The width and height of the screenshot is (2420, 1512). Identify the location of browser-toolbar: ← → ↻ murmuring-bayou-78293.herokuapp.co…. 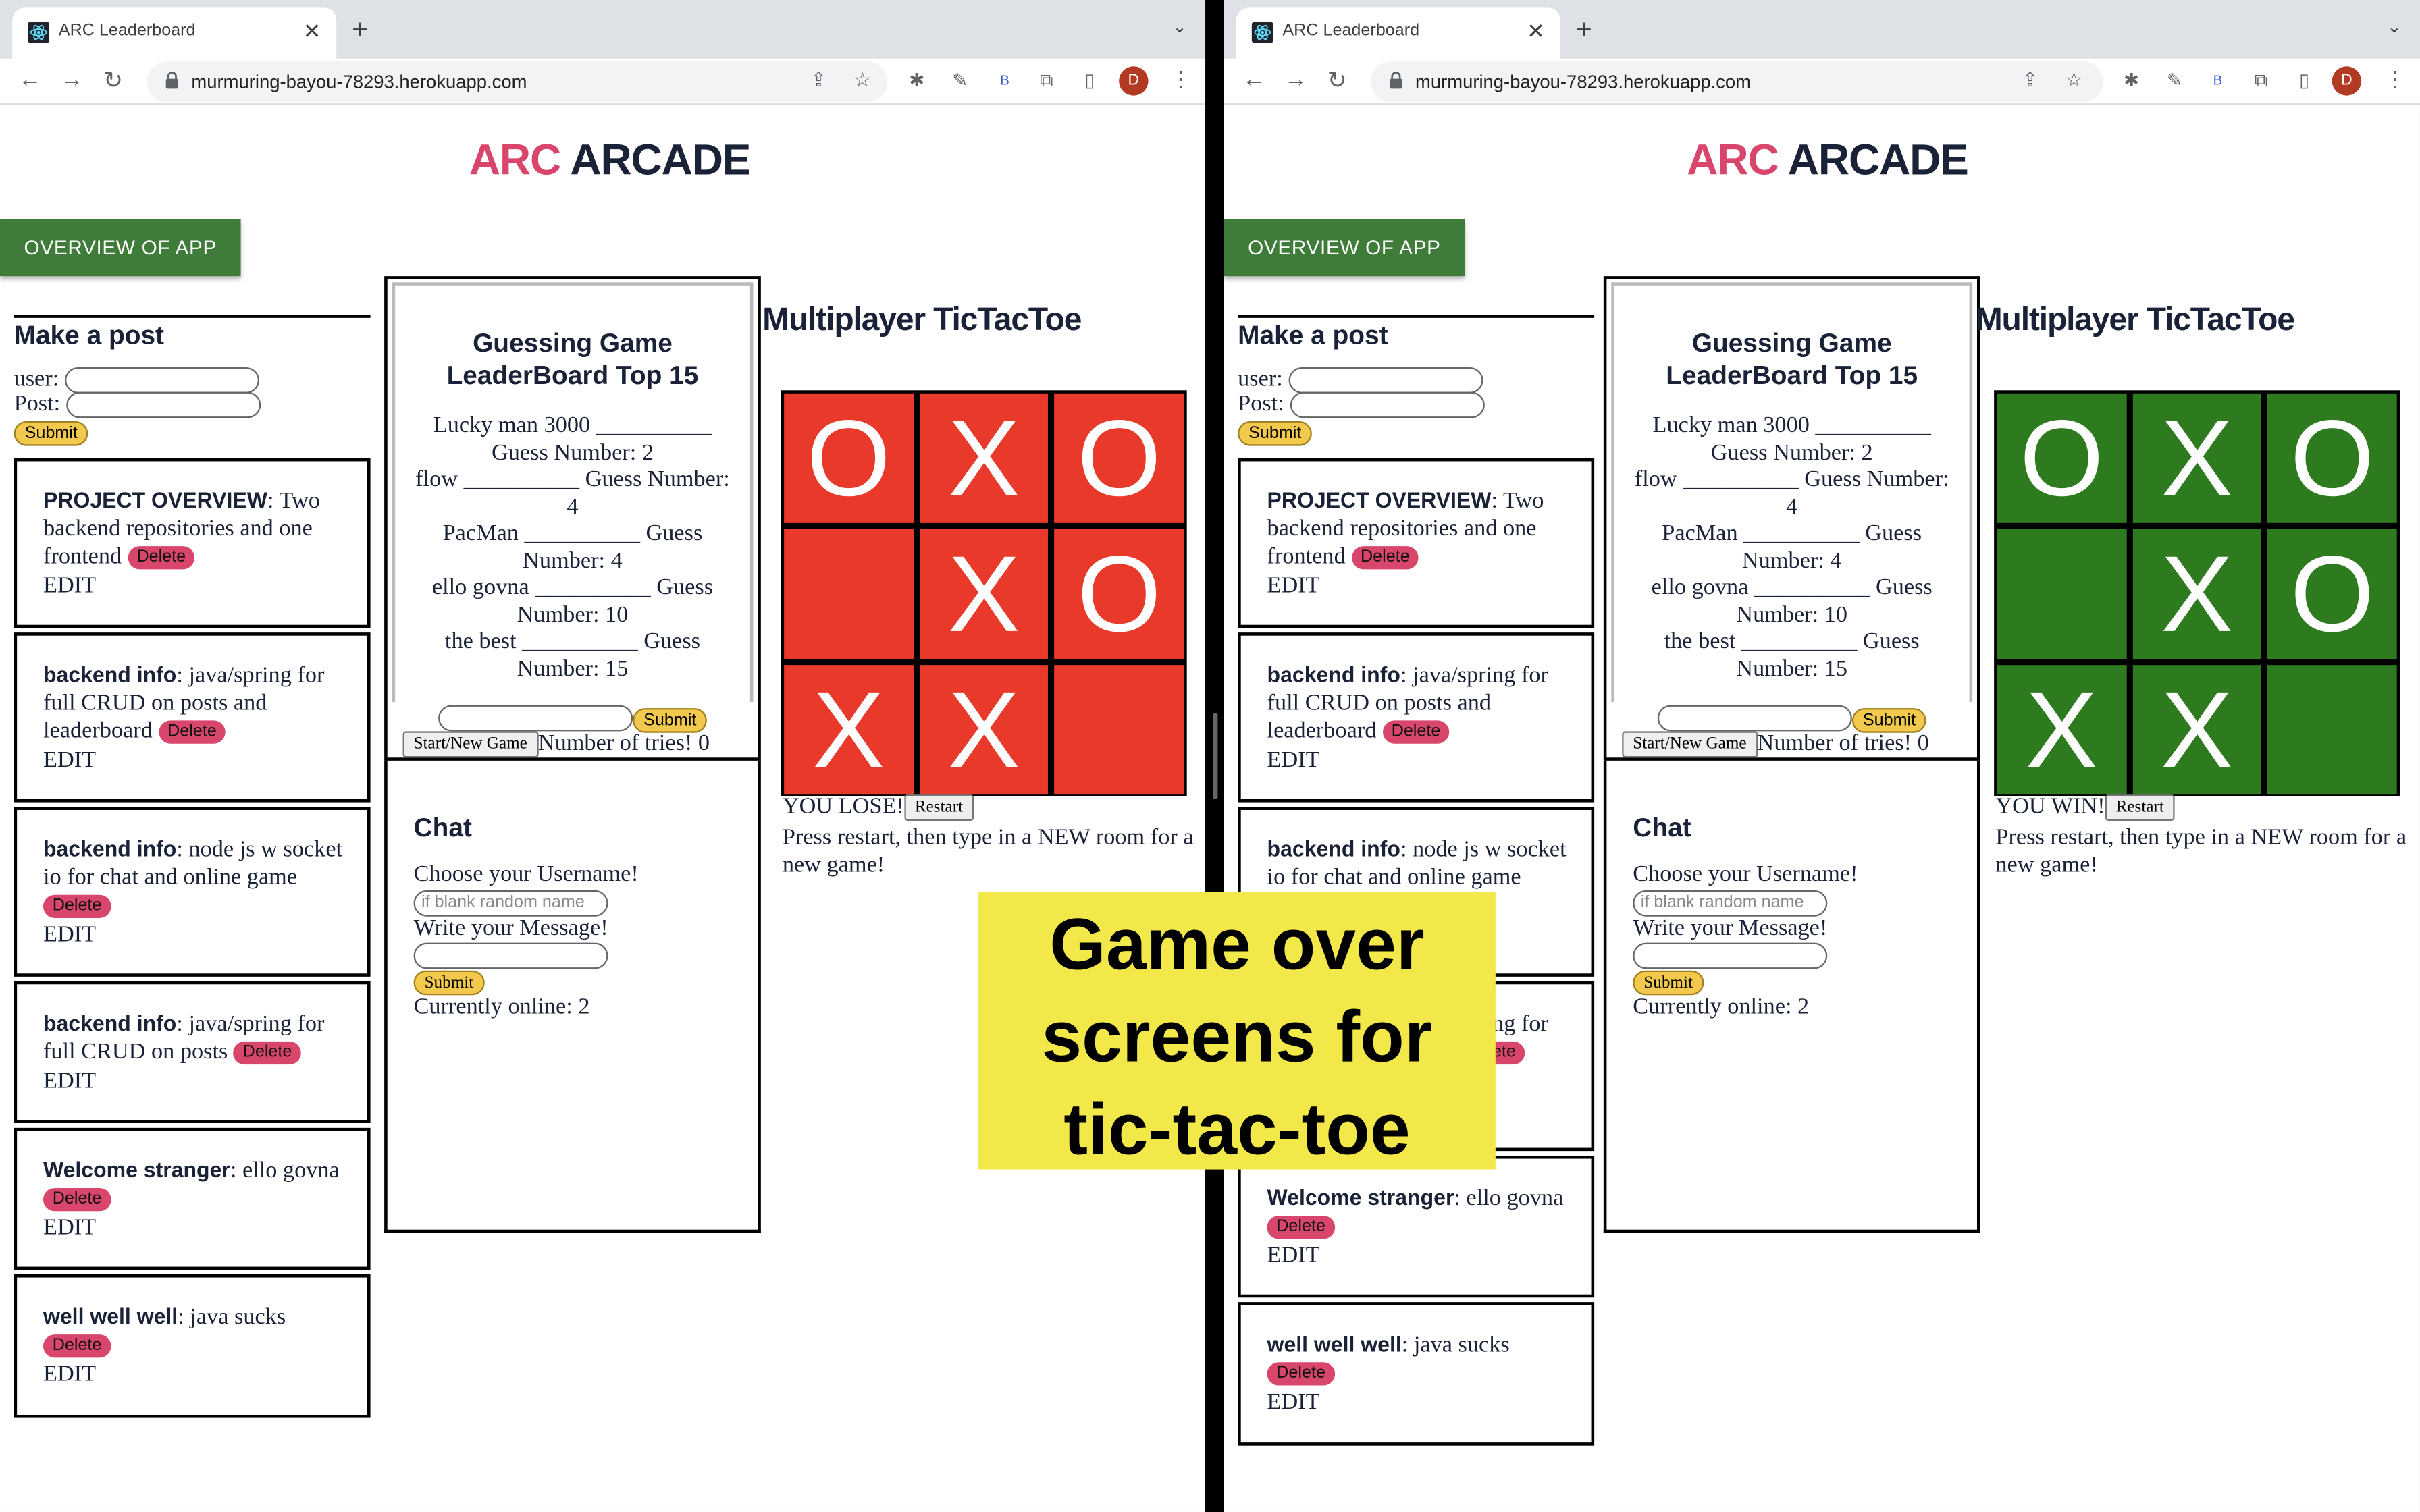
(1822, 81).